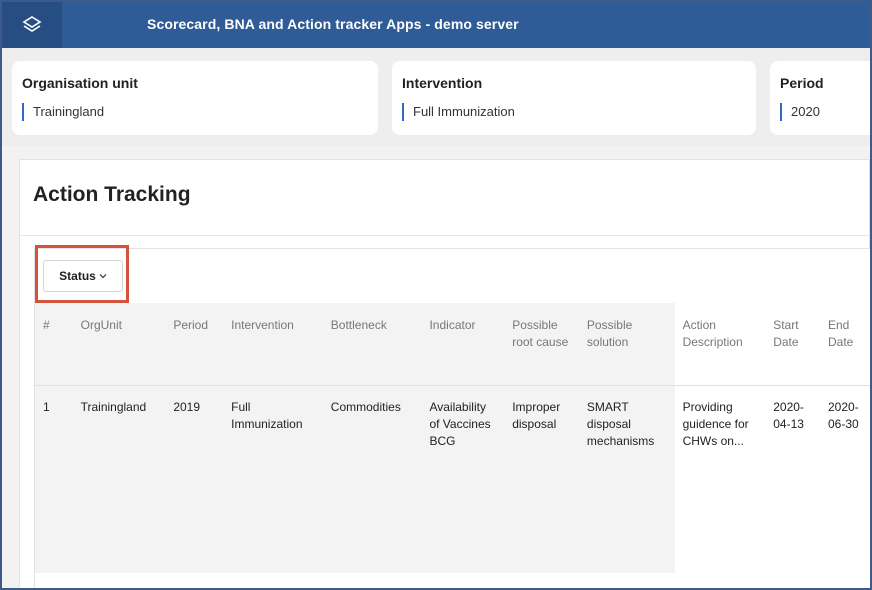 The image size is (872, 590). What do you see at coordinates (80, 83) in the screenshot?
I see `org-unit-label: Organisation unit` at bounding box center [80, 83].